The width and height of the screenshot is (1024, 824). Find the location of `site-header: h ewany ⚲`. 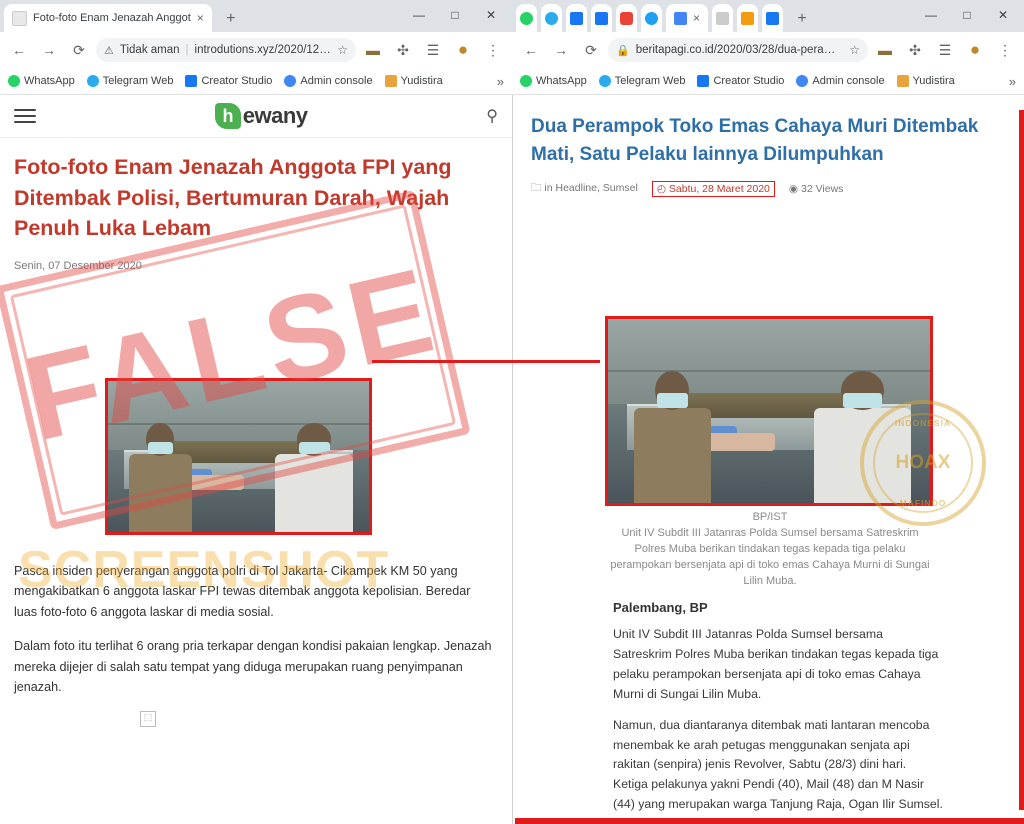

site-header: h ewany ⚲ is located at coordinates (256, 116).